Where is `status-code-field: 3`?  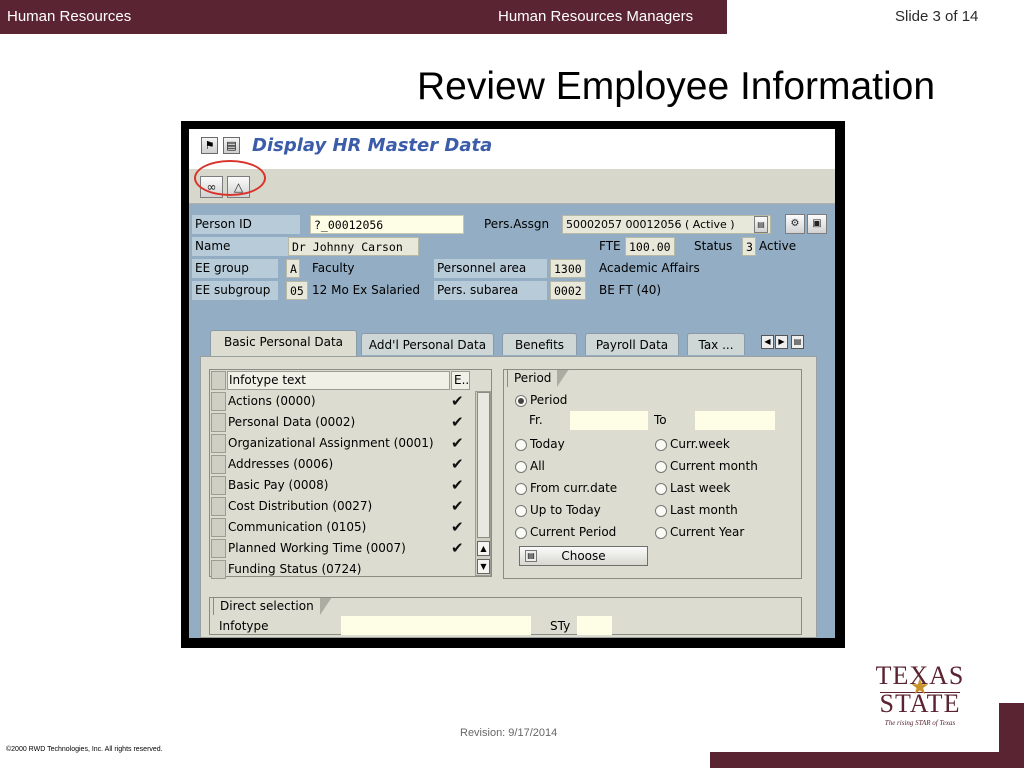 status-code-field: 3 is located at coordinates (749, 246).